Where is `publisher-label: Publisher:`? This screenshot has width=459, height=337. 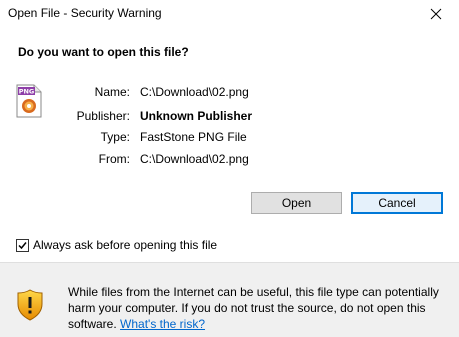
publisher-label: Publisher: is located at coordinates (103, 116).